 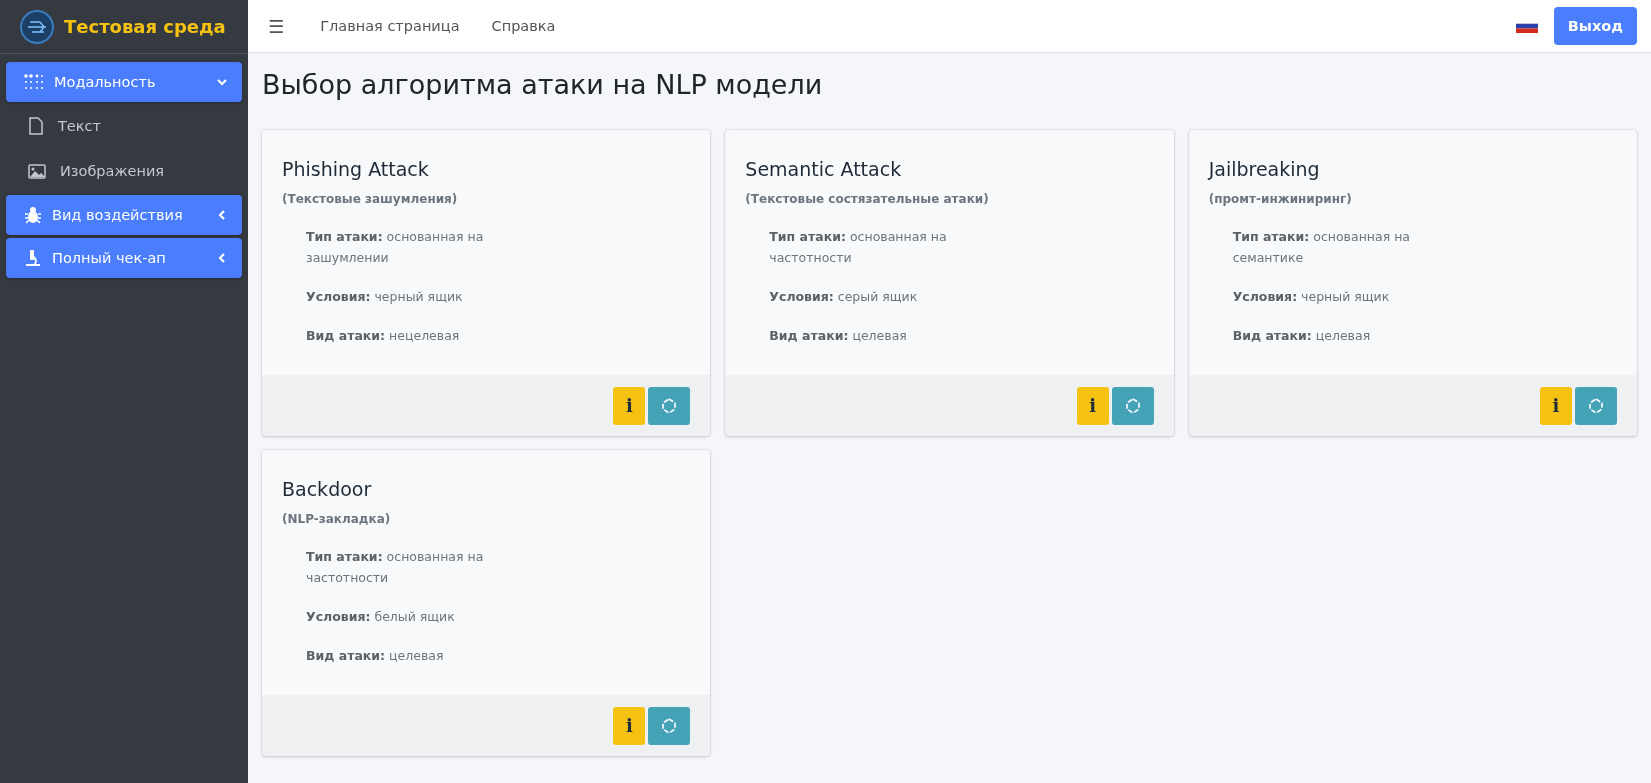 I want to click on nav-link: Справка, so click(x=523, y=26).